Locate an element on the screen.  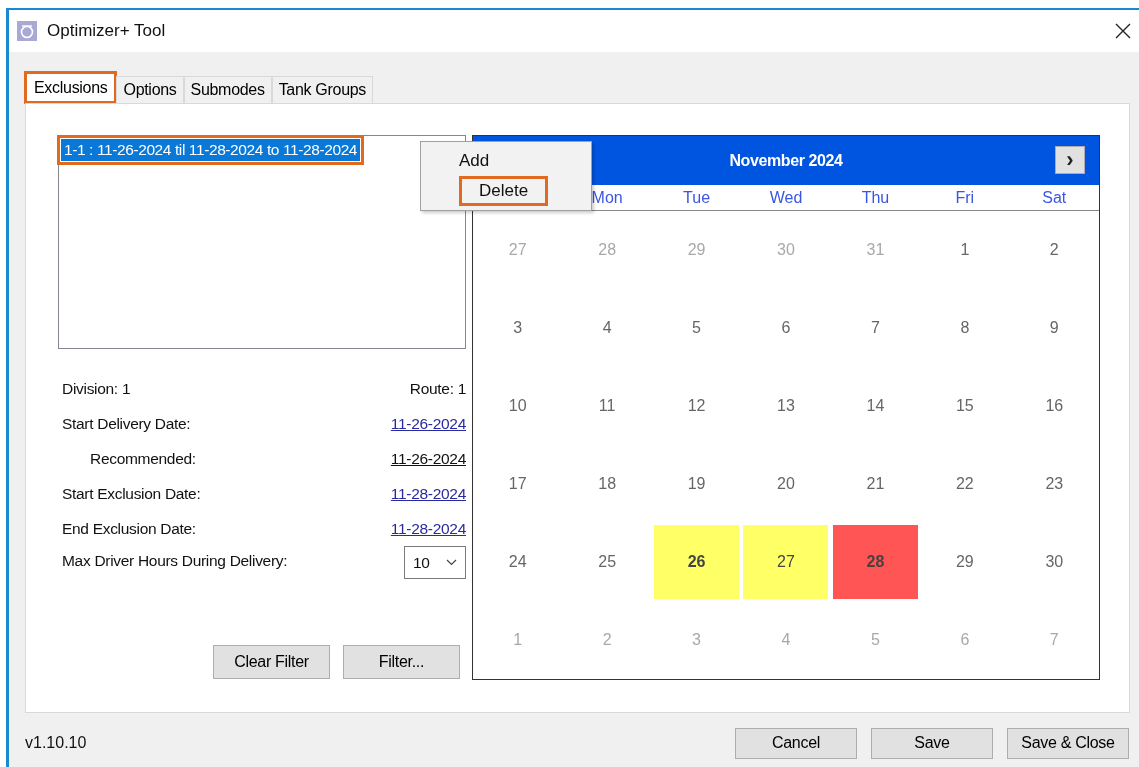
calendar-day: 18 is located at coordinates (607, 484).